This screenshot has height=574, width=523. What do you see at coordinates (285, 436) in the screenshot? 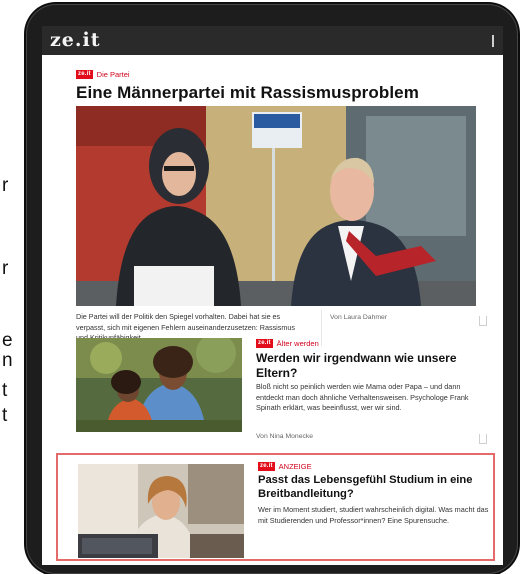
I see `article2-author: Von Nina Monecke` at bounding box center [285, 436].